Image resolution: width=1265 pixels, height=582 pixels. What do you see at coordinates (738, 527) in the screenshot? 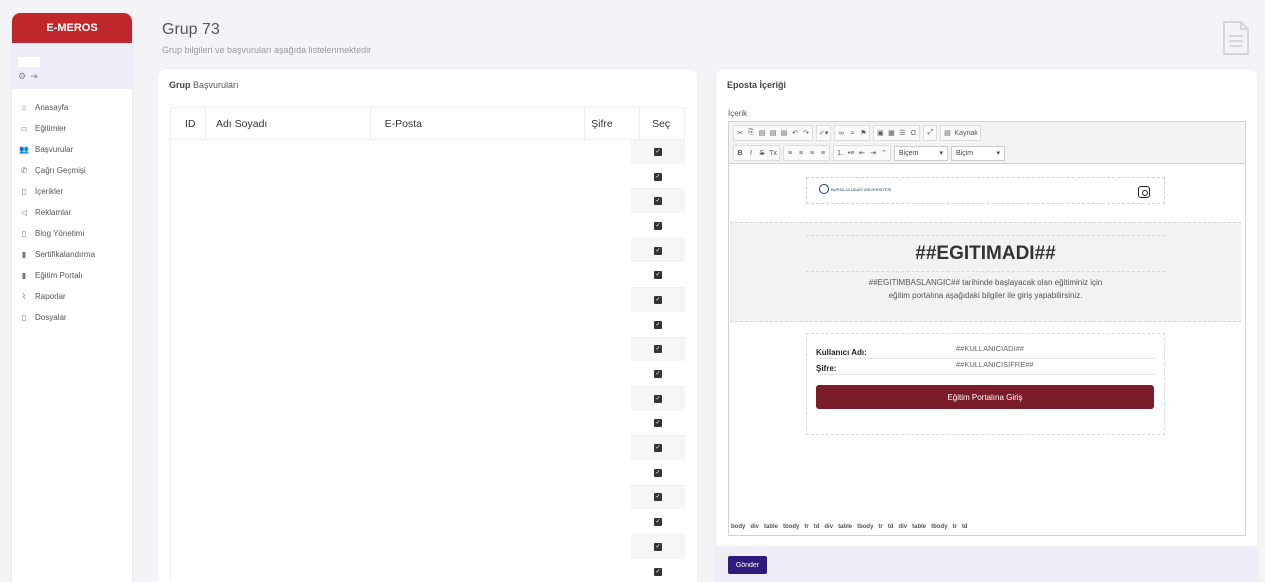
I see `path-item: body` at bounding box center [738, 527].